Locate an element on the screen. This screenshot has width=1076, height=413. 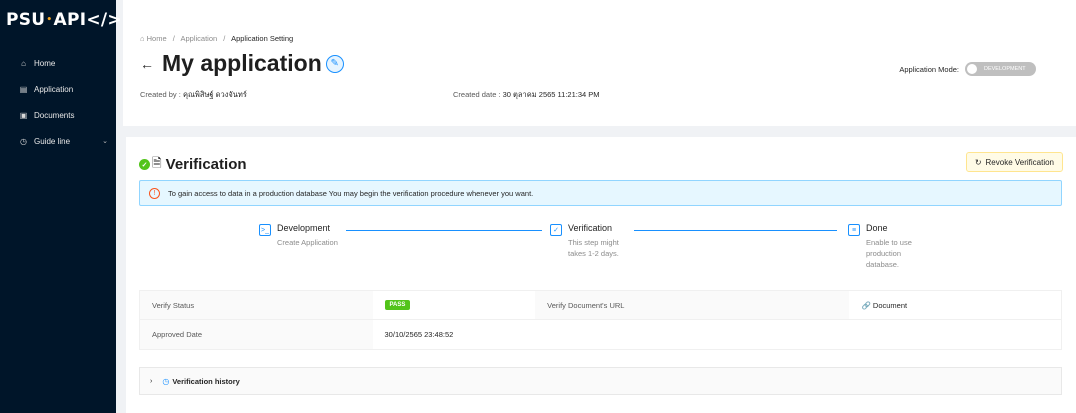
approved-date-label: Approved Date is located at coordinates (256, 334).